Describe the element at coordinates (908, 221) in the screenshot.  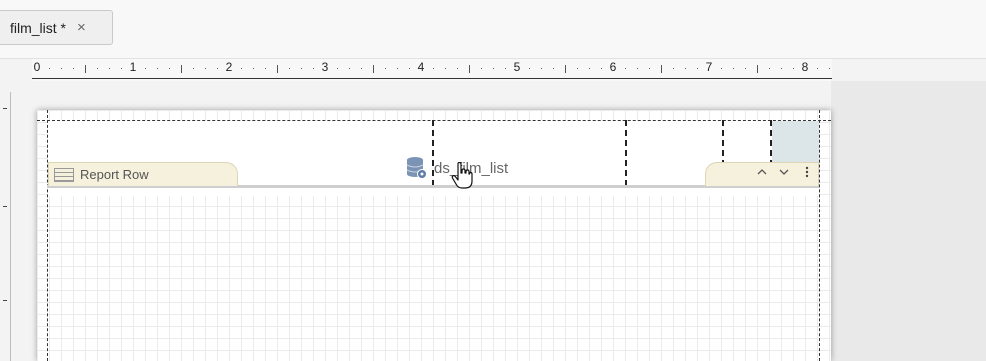
I see `canvas-background` at that location.